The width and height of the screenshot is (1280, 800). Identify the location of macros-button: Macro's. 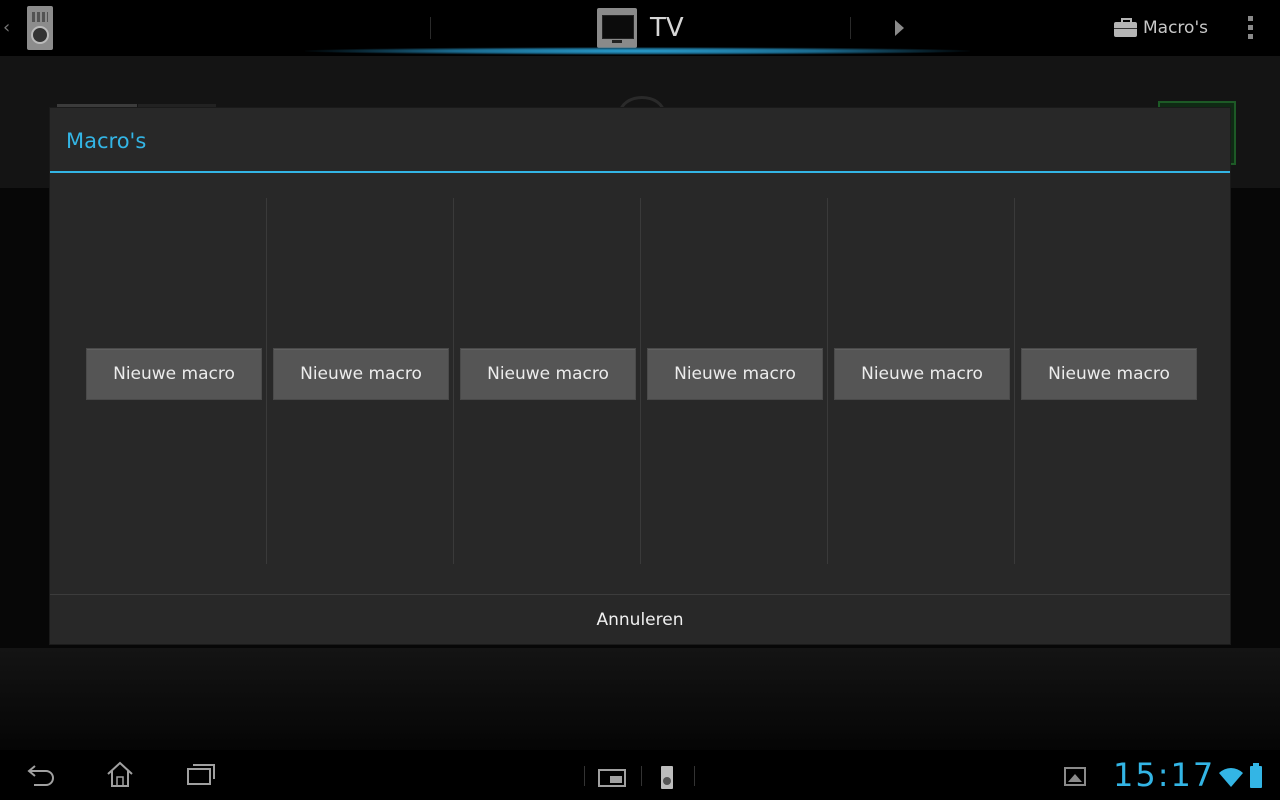
(1161, 28).